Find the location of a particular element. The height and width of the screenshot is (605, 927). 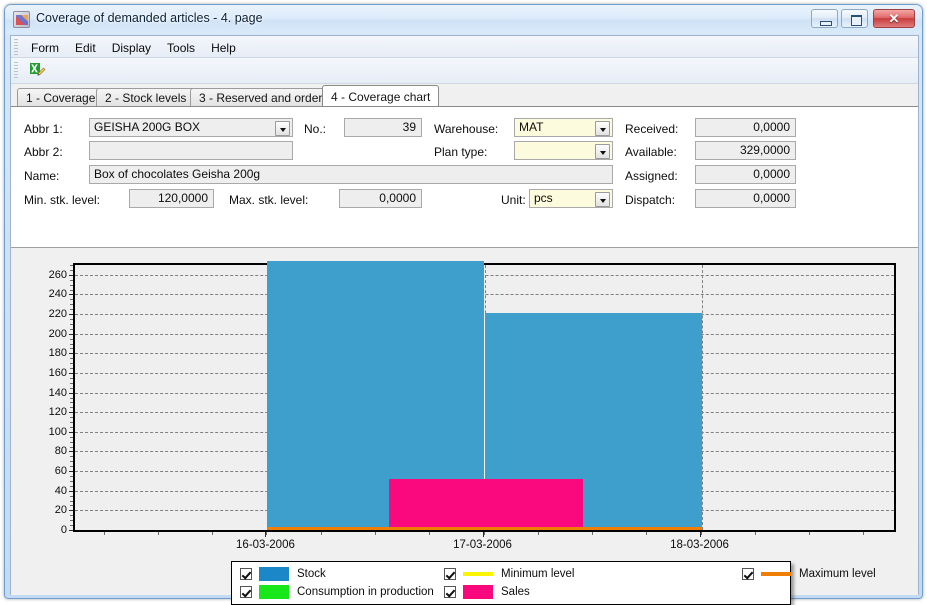

y-axis-tick-label: 180 is located at coordinates (57, 353).